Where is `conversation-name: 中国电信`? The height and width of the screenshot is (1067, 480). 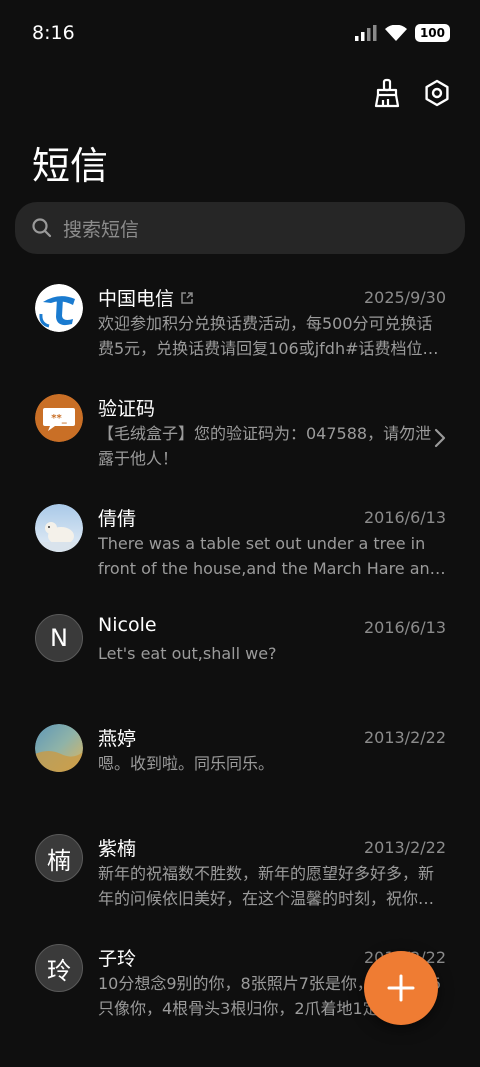 conversation-name: 中国电信 is located at coordinates (146, 297).